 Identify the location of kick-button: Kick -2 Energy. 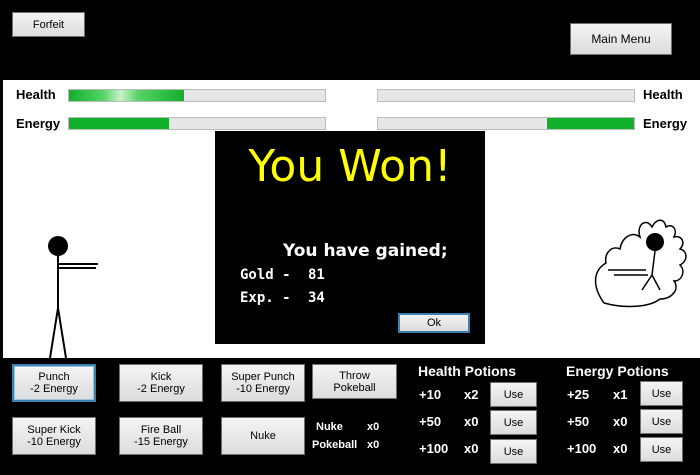
(161, 383).